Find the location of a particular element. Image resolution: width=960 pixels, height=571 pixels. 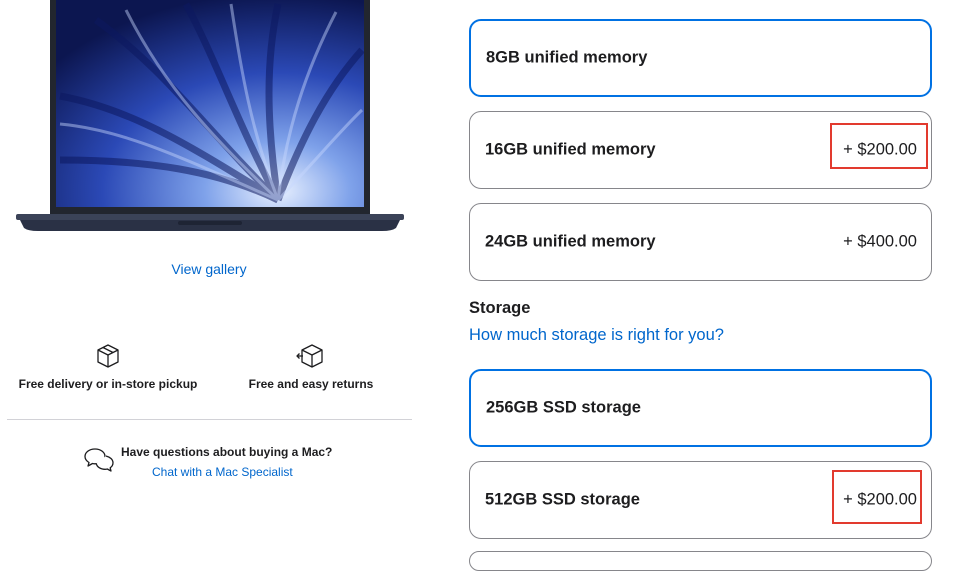

option-price: + $400.00 is located at coordinates (880, 241).